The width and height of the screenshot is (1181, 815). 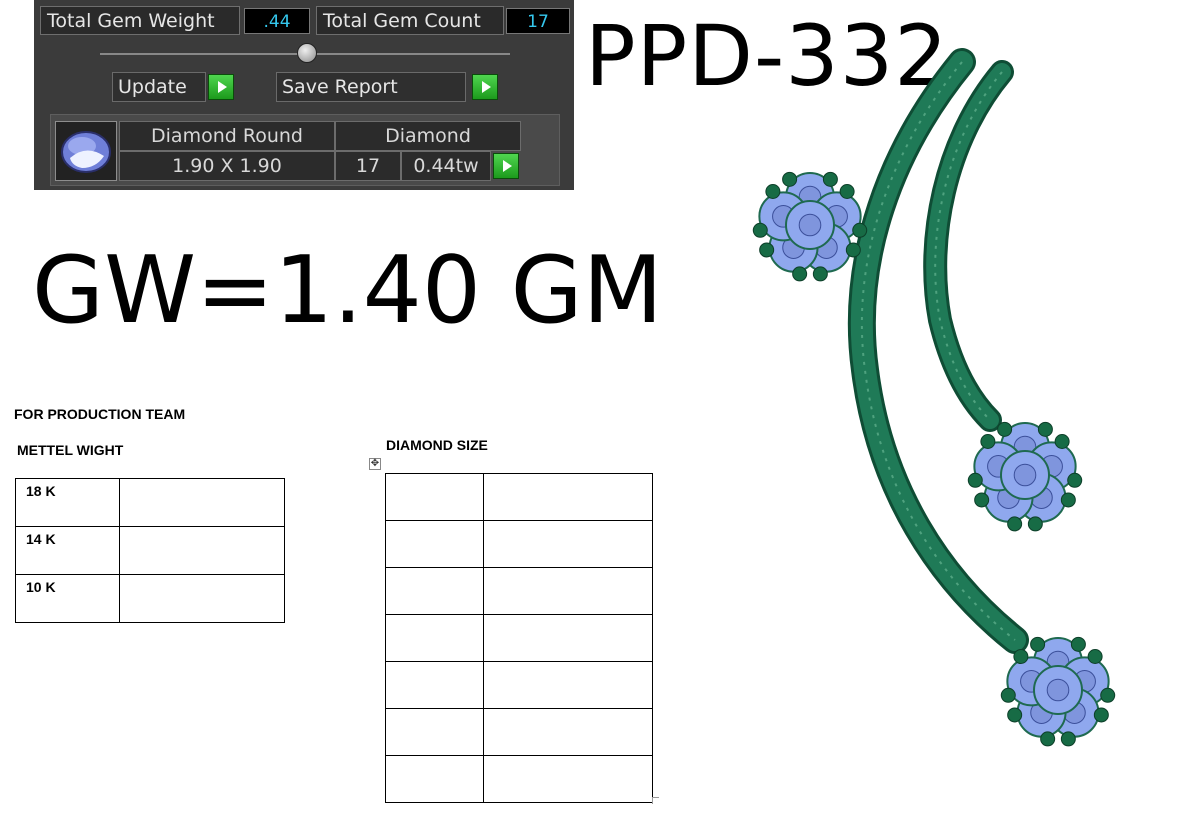 What do you see at coordinates (221, 87) in the screenshot?
I see `update-go-icon` at bounding box center [221, 87].